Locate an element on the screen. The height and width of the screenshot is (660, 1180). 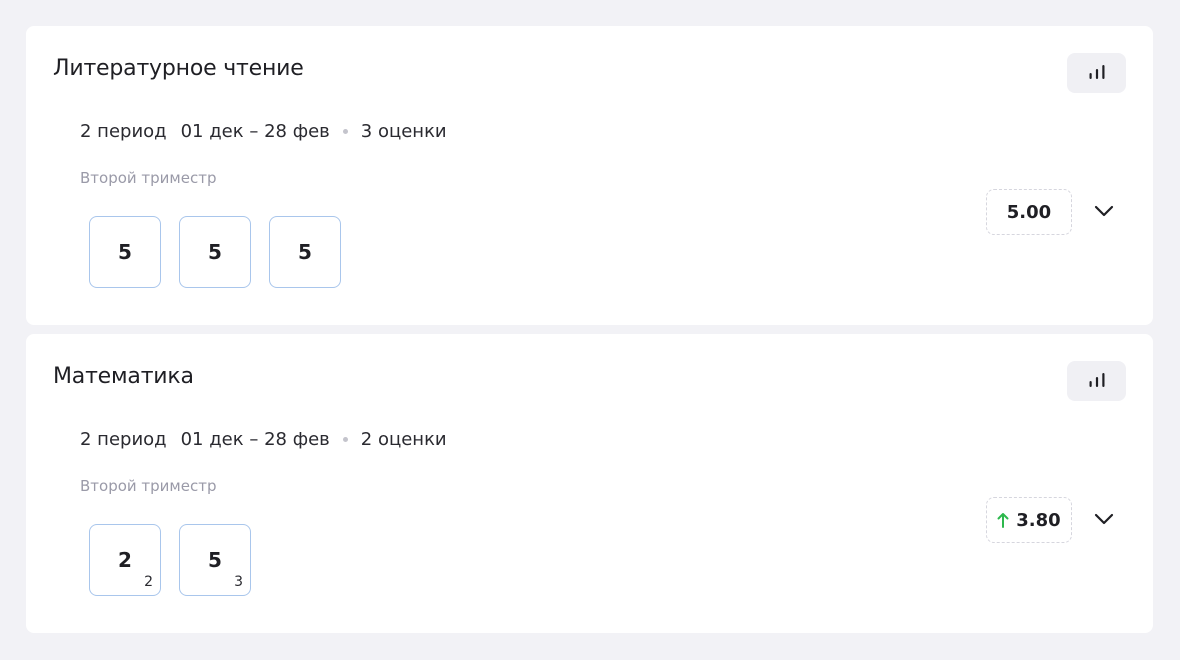
subject-title: Литературное чтение is located at coordinates (178, 68).